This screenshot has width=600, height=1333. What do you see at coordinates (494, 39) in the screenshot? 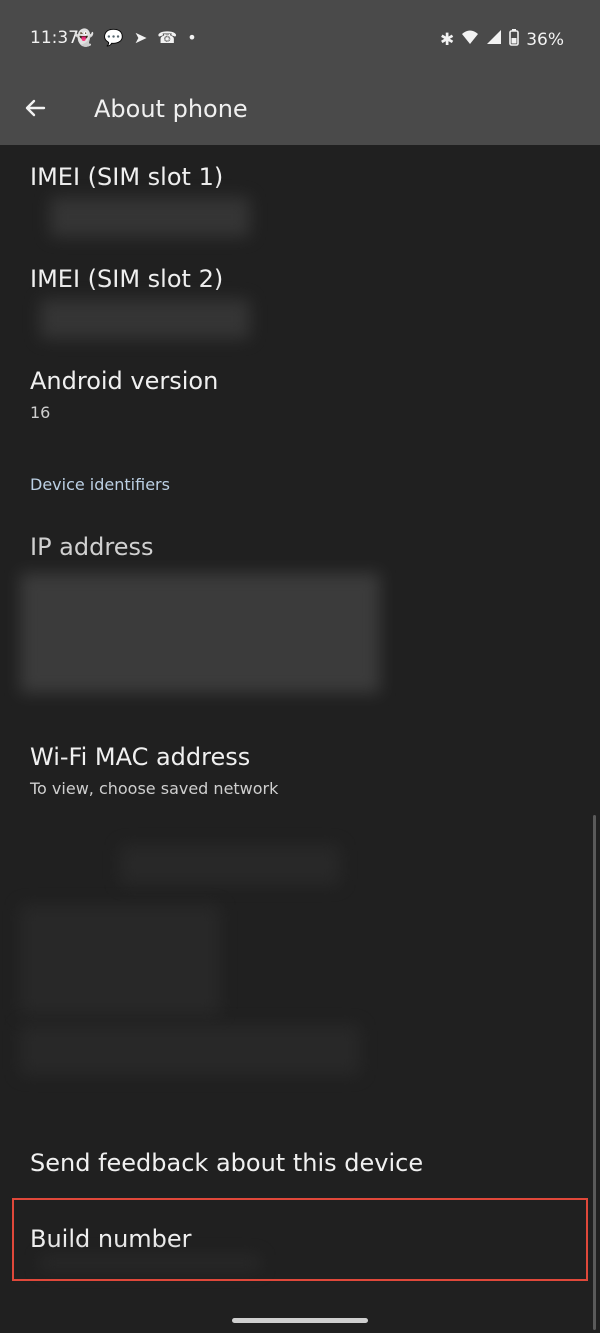
I see `signal-icon` at bounding box center [494, 39].